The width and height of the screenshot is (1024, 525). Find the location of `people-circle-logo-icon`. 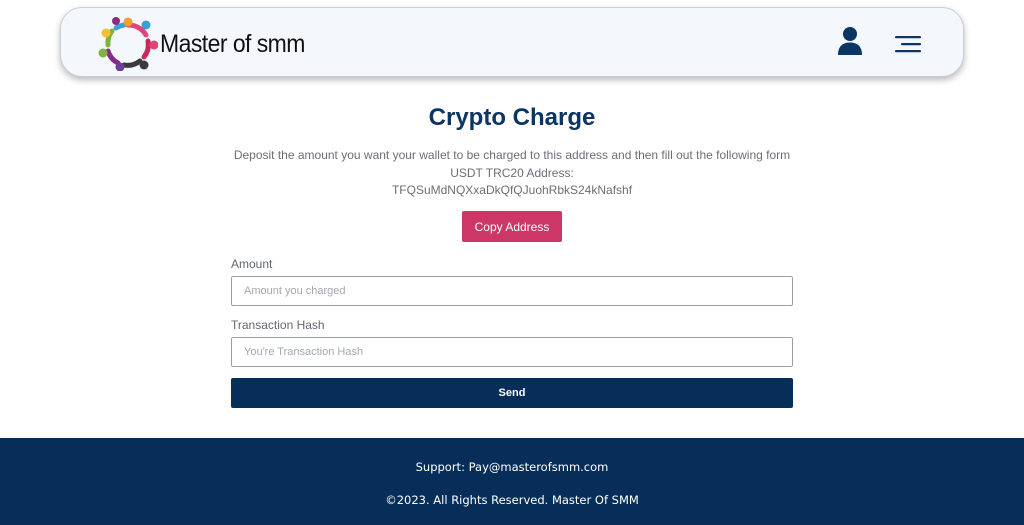

people-circle-logo-icon is located at coordinates (128, 44).